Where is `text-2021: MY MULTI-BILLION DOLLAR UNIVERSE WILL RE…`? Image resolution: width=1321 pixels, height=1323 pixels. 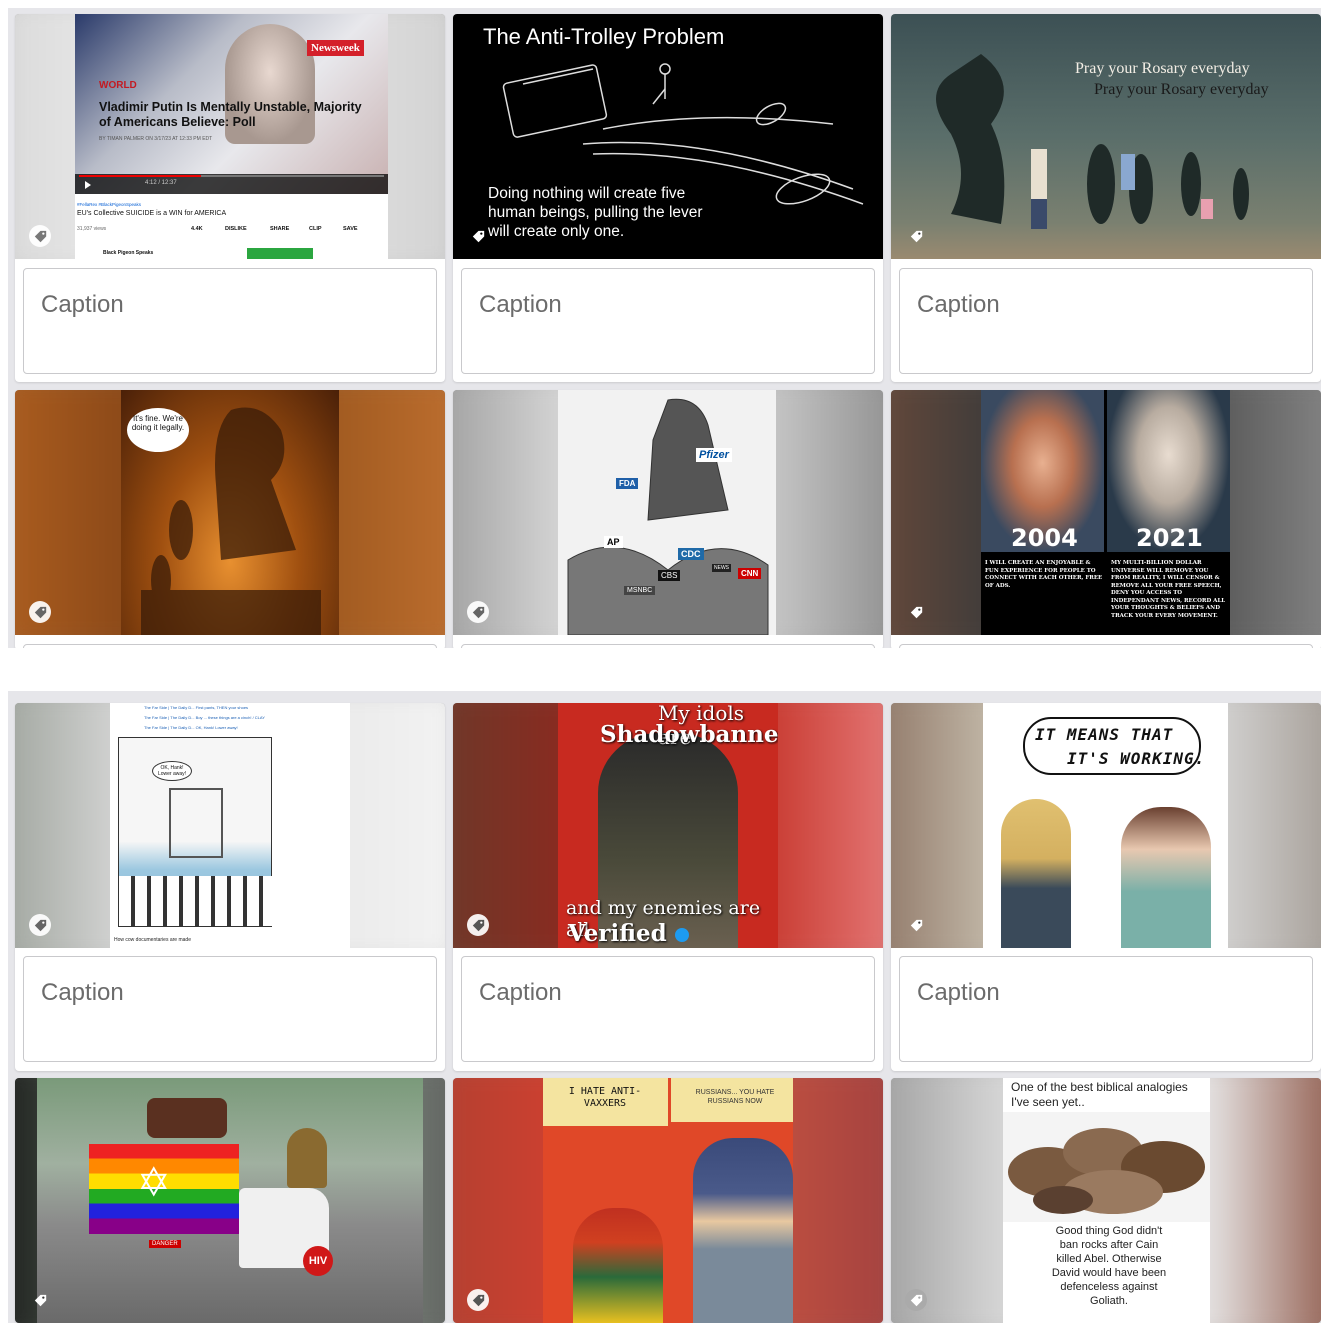
text-2021: MY MULTI-BILLION DOLLAR UNIVERSE WILL RE… is located at coordinates (1168, 589).